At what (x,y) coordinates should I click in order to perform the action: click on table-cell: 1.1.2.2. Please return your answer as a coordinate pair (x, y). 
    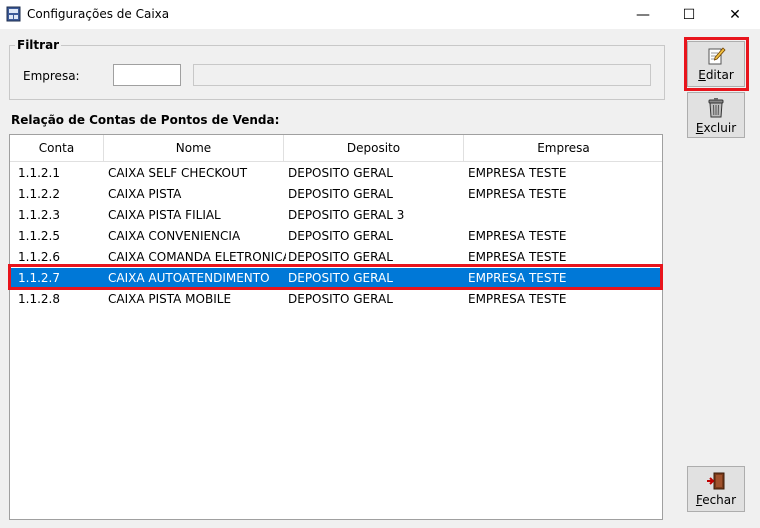
    Looking at the image, I should click on (39, 194).